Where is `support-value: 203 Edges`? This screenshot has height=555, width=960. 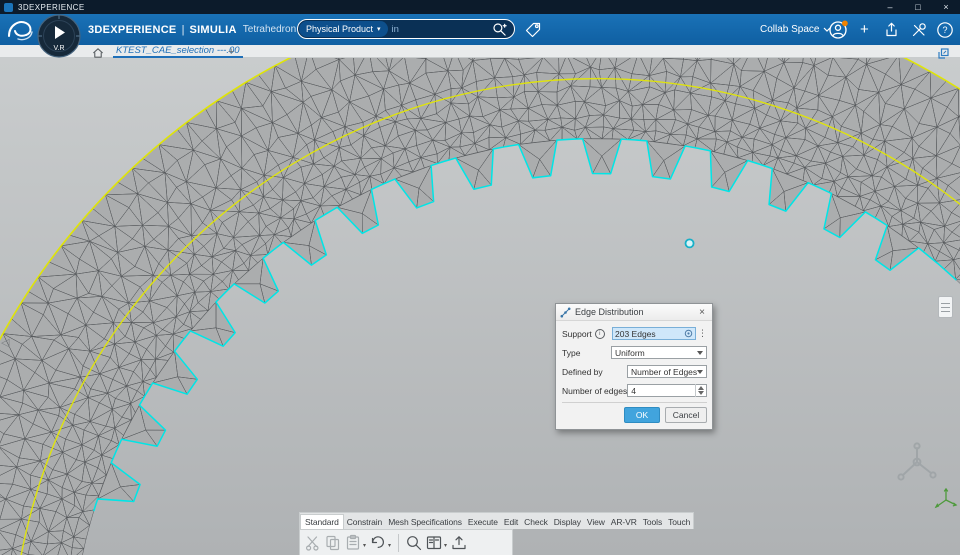
support-value: 203 Edges is located at coordinates (635, 333).